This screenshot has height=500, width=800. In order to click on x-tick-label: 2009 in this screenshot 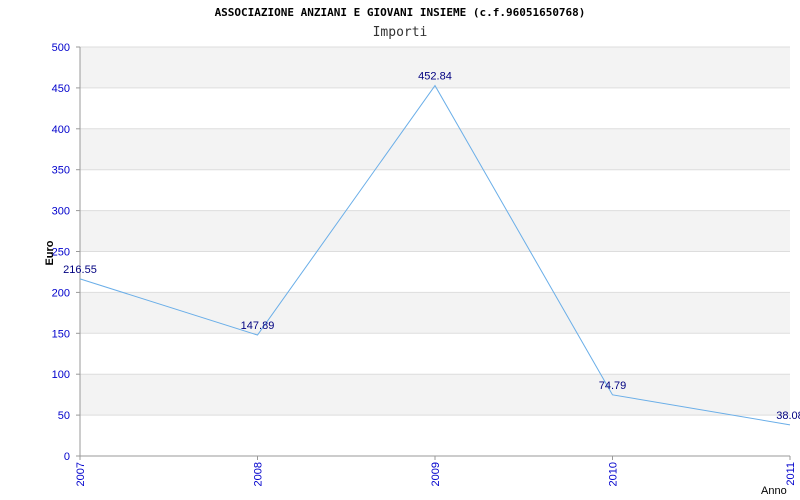, I will do `click(436, 474)`.